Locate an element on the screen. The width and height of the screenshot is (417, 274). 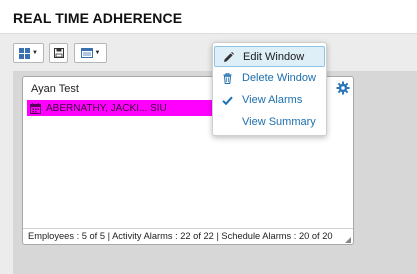
gear-icon is located at coordinates (343, 88).